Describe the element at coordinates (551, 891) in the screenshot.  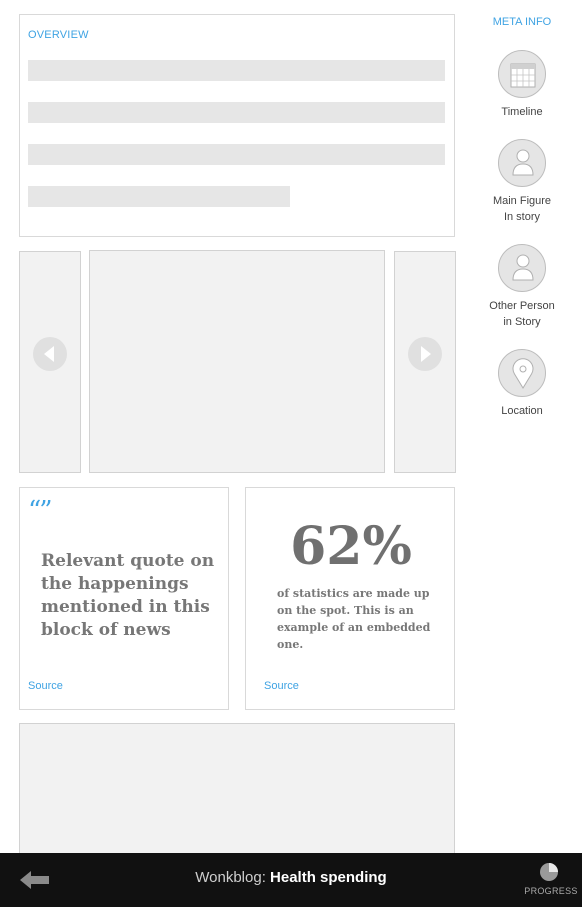
I see `progress-label: PROGRESS` at that location.